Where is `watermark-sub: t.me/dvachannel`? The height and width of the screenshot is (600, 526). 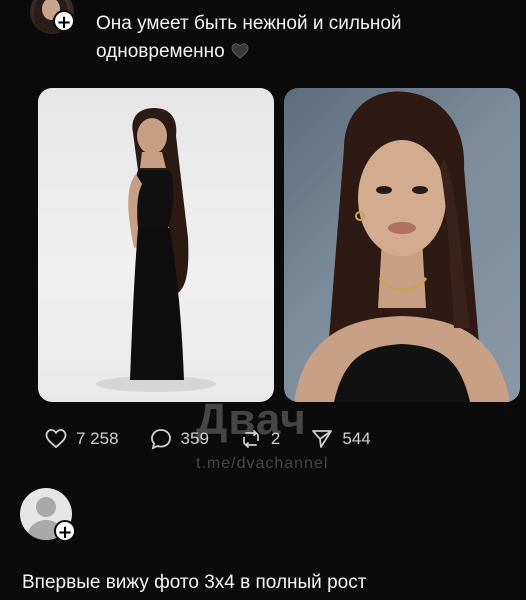 watermark-sub: t.me/dvachannel is located at coordinates (262, 463).